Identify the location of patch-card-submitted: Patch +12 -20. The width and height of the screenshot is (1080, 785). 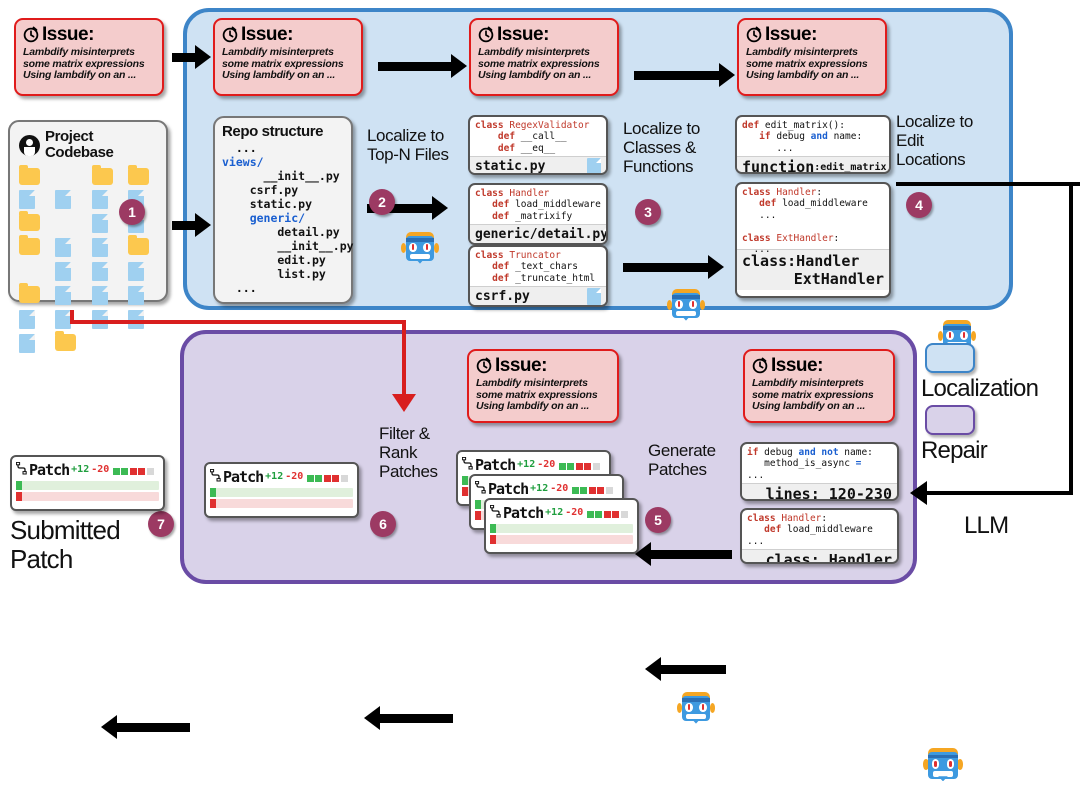
(87, 483).